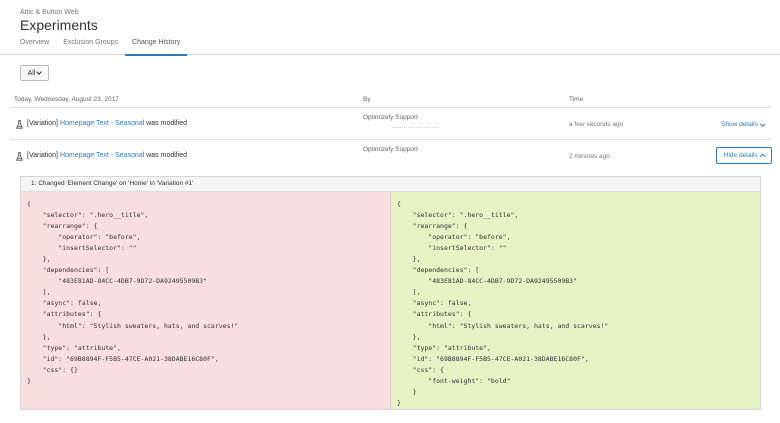 This screenshot has width=780, height=423. I want to click on hide-details-button: Hide details, so click(744, 155).